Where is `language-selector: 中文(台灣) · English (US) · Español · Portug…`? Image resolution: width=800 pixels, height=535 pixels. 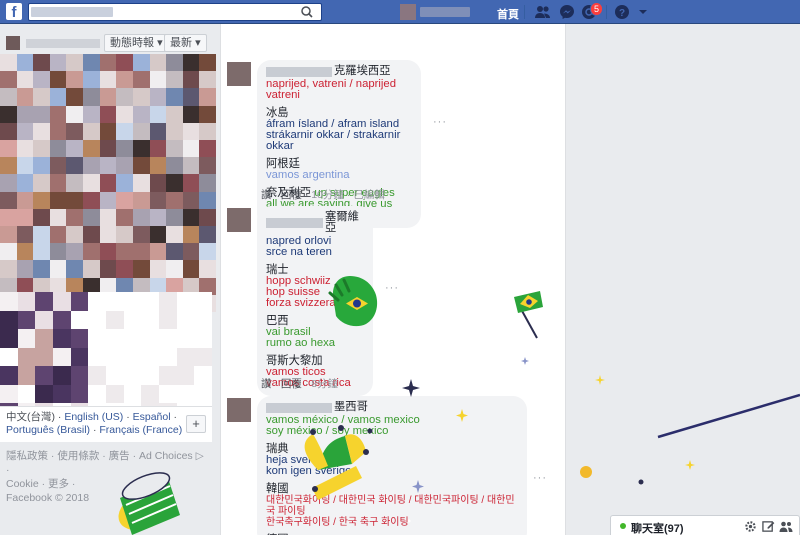 language-selector: 中文(台灣) · English (US) · Español · Portug… is located at coordinates (106, 424).